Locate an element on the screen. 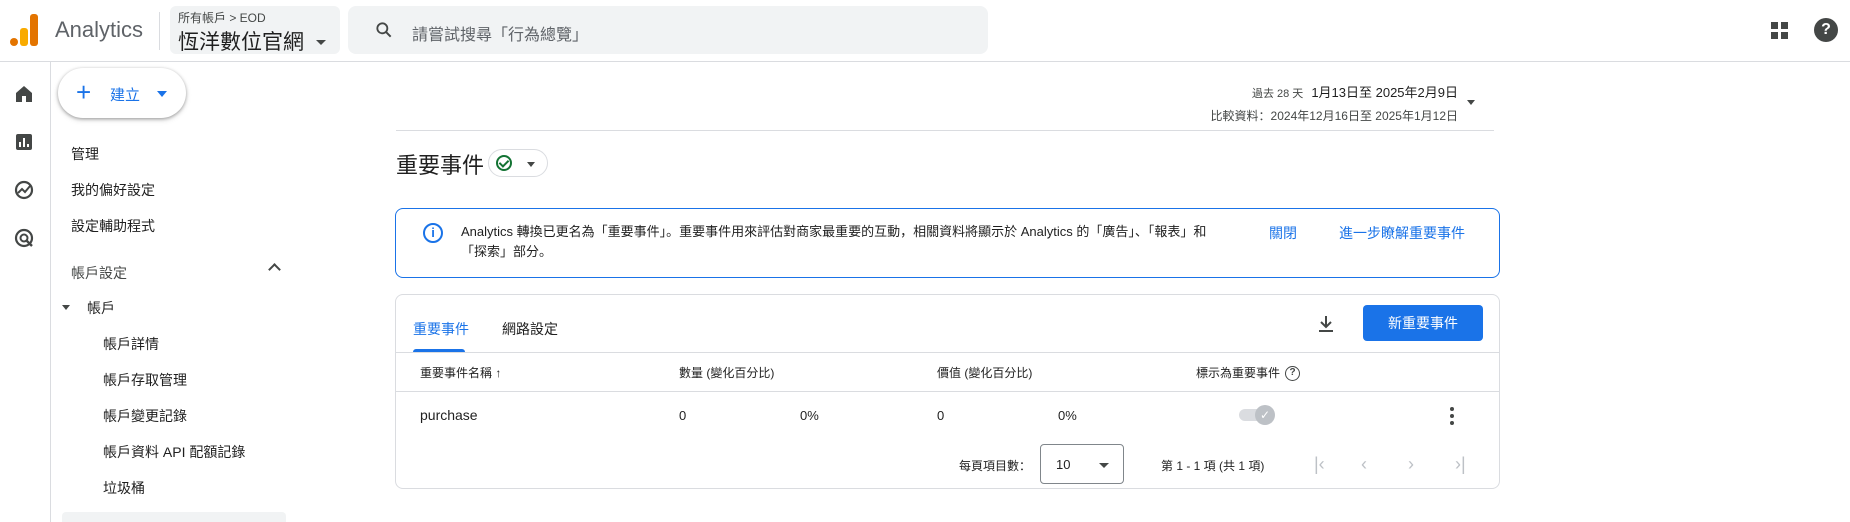 The image size is (1850, 522). analytics-logo is located at coordinates (24, 30).